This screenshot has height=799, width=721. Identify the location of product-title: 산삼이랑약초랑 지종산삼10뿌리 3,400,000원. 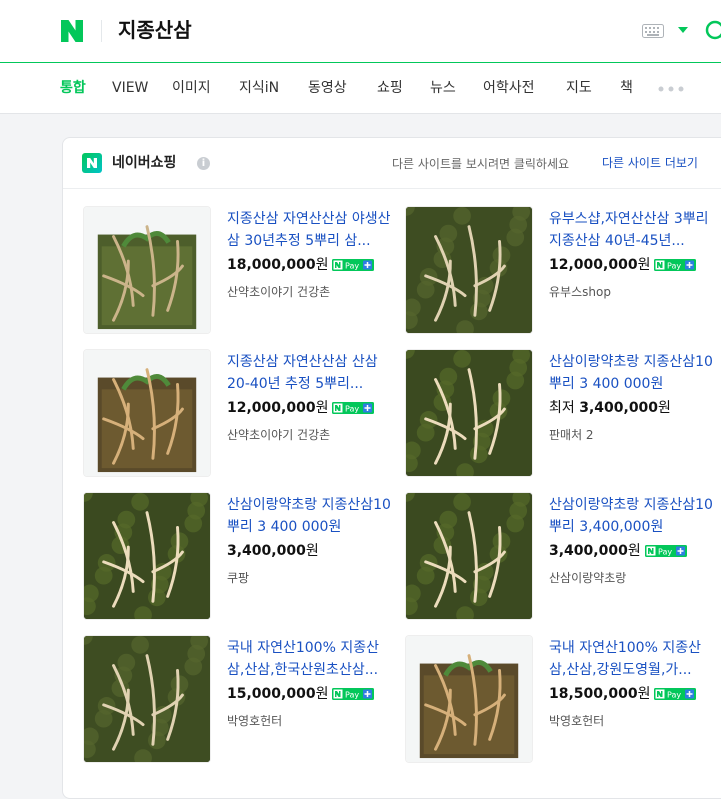
(633, 516).